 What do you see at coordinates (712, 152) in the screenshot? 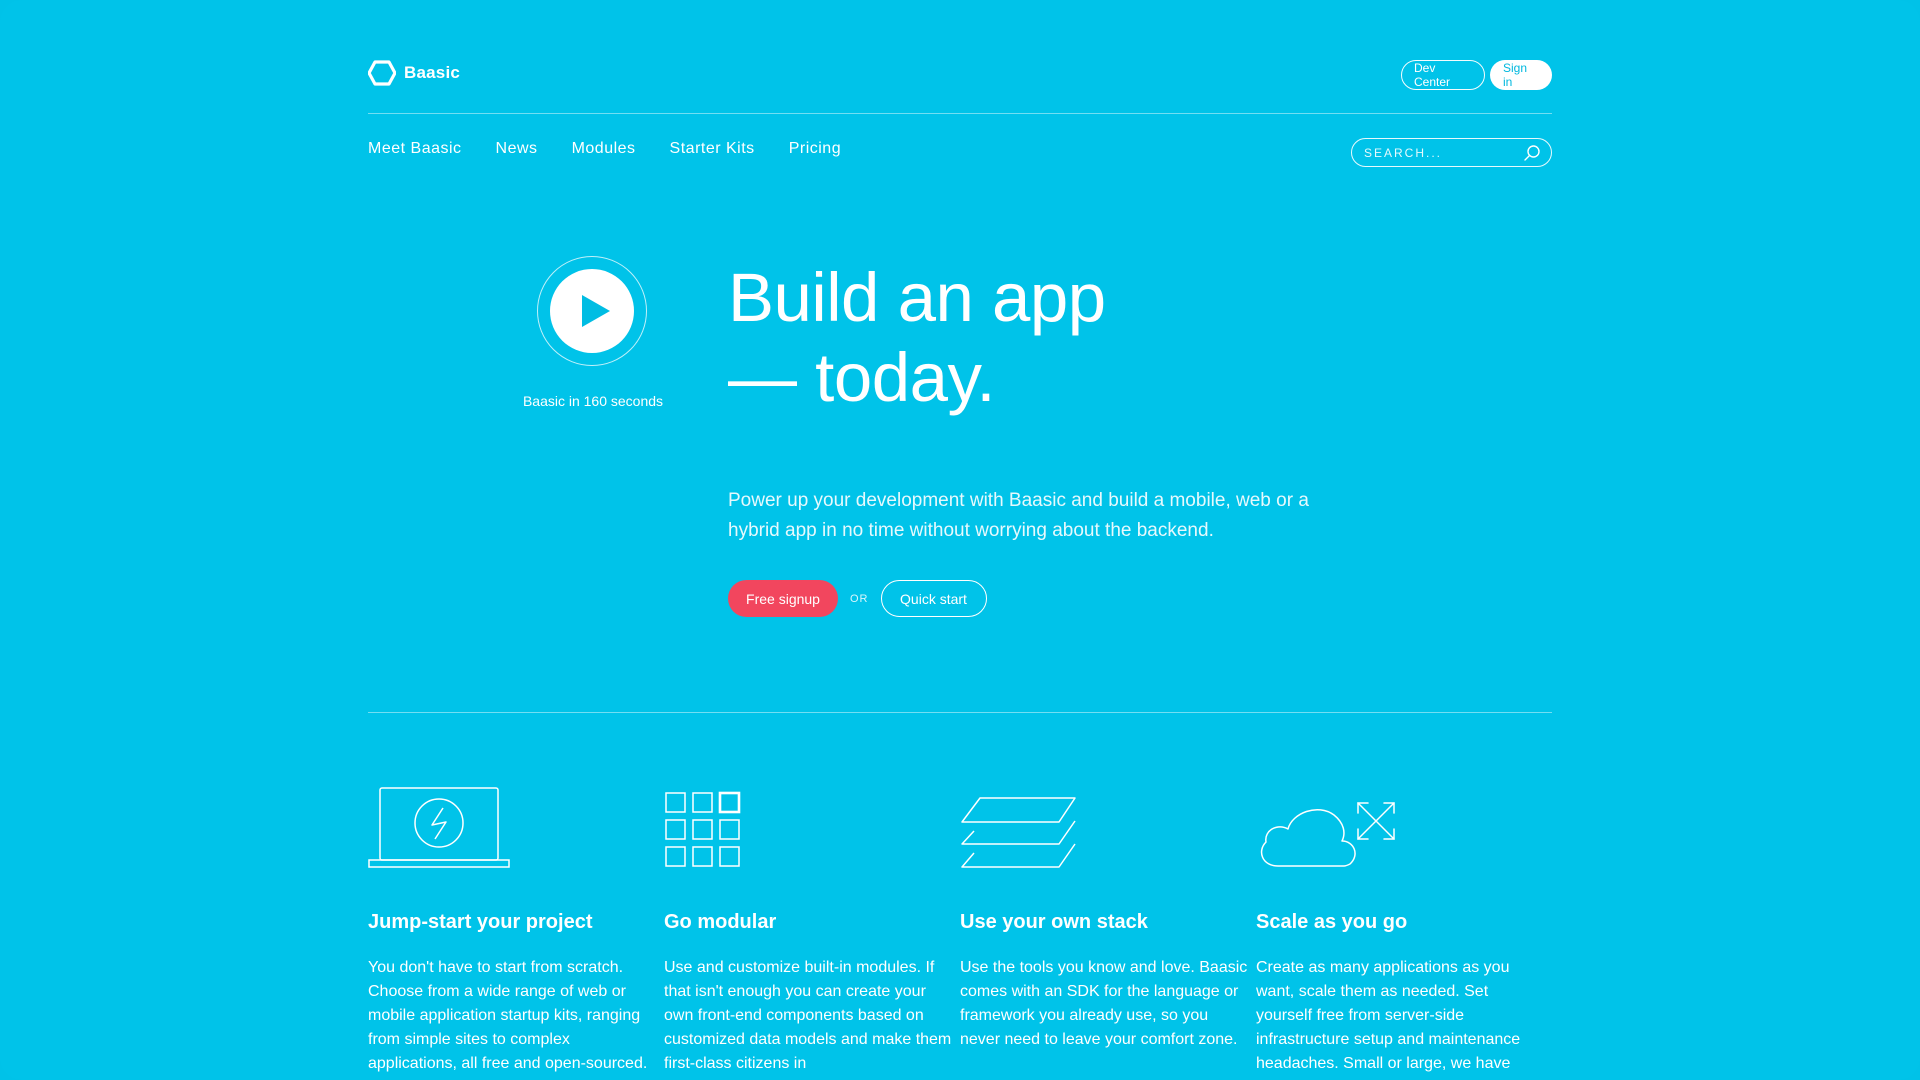
I see `nav-item-starter-kits: Starter Kits` at bounding box center [712, 152].